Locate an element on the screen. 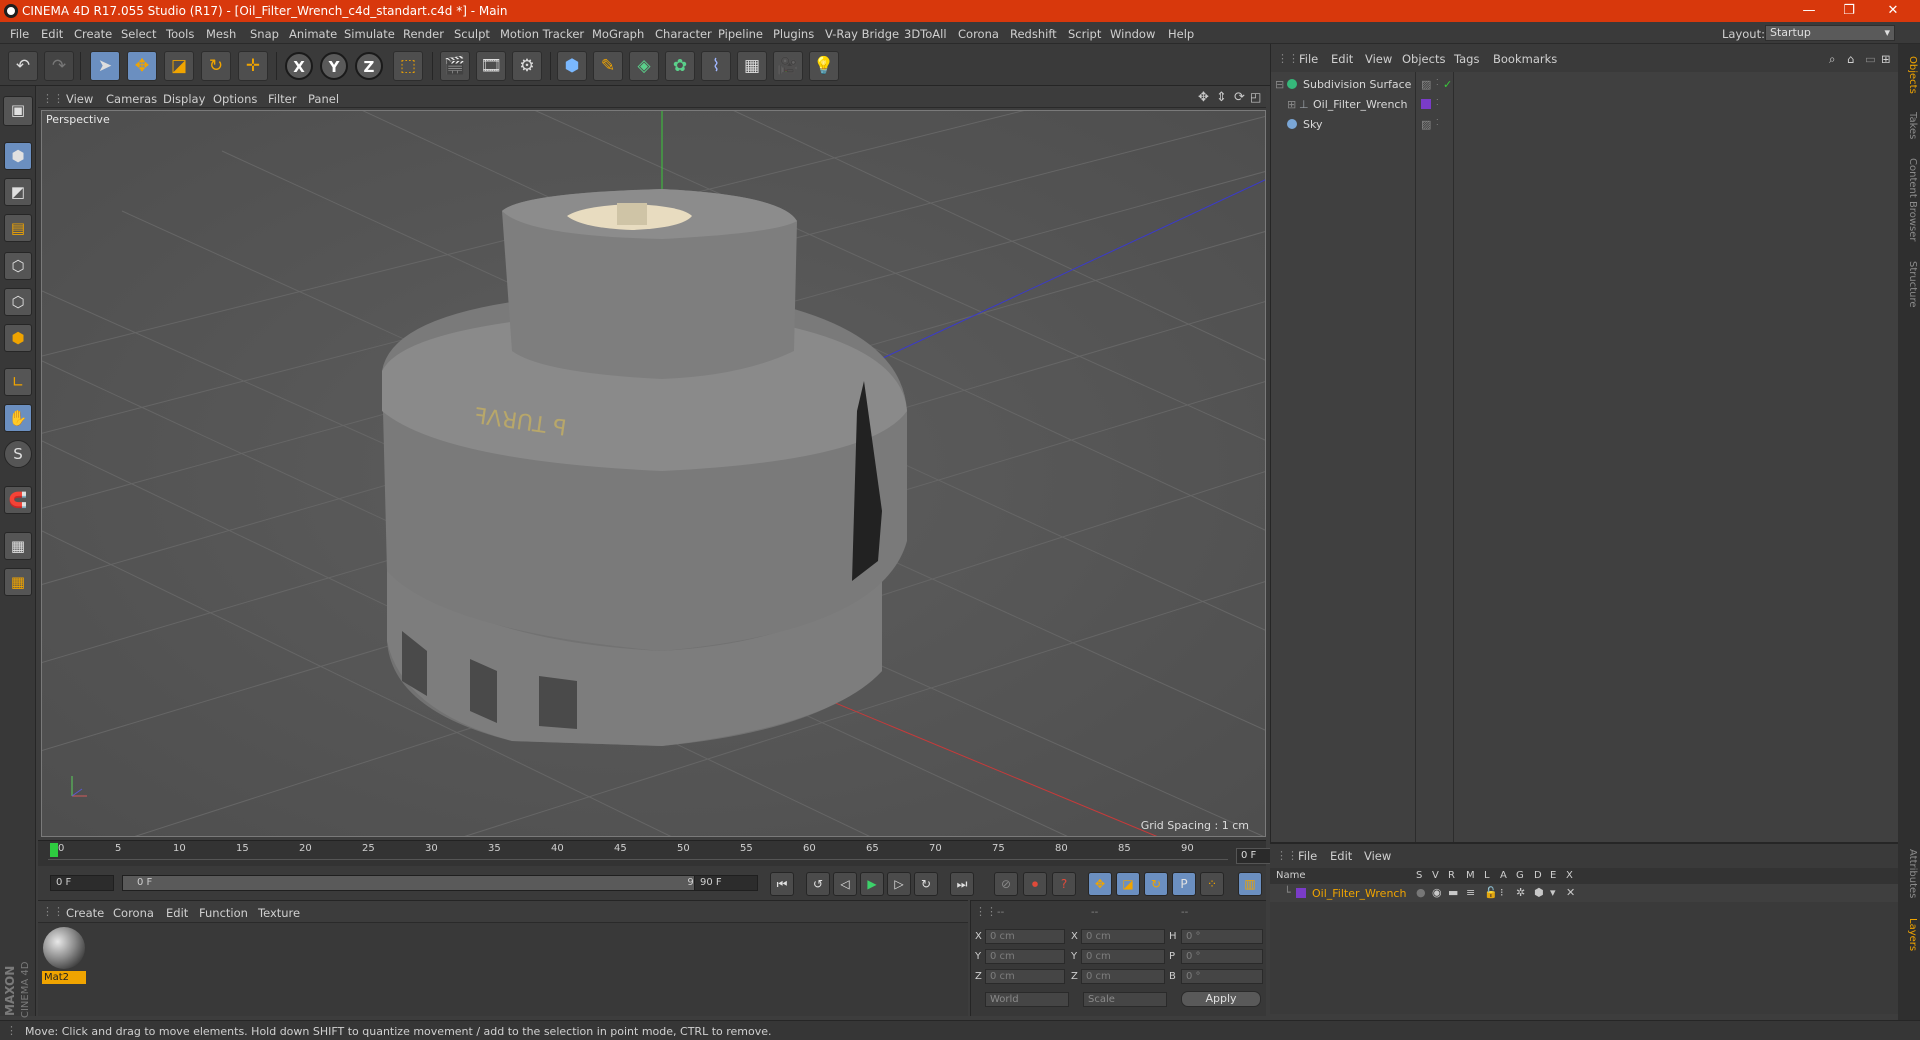  view-toggle-icon: ◉ is located at coordinates (1437, 892).